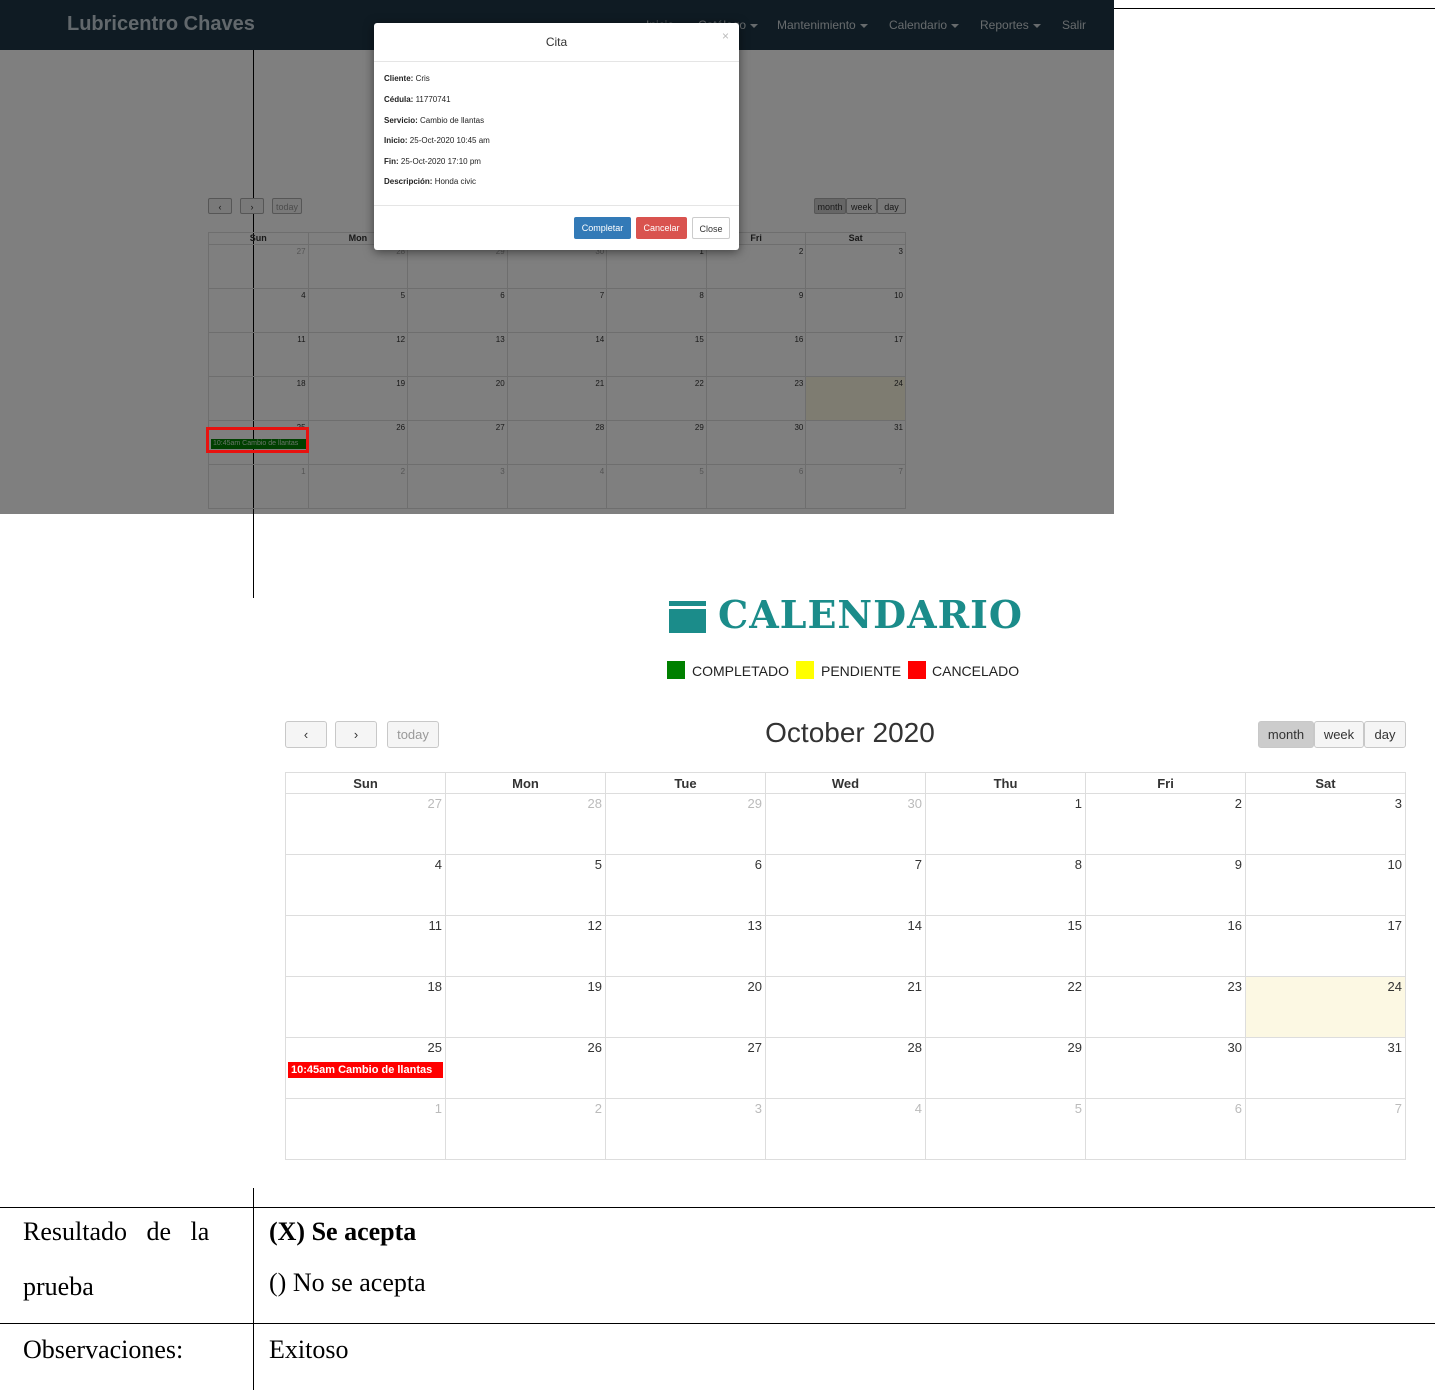  I want to click on day-cell: 21, so click(845, 1007).